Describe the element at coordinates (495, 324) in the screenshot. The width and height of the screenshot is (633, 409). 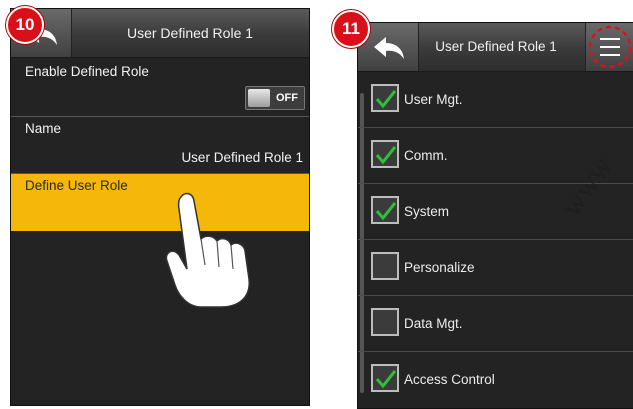
I see `permission-item-data-mgt: Data Mgt.` at that location.